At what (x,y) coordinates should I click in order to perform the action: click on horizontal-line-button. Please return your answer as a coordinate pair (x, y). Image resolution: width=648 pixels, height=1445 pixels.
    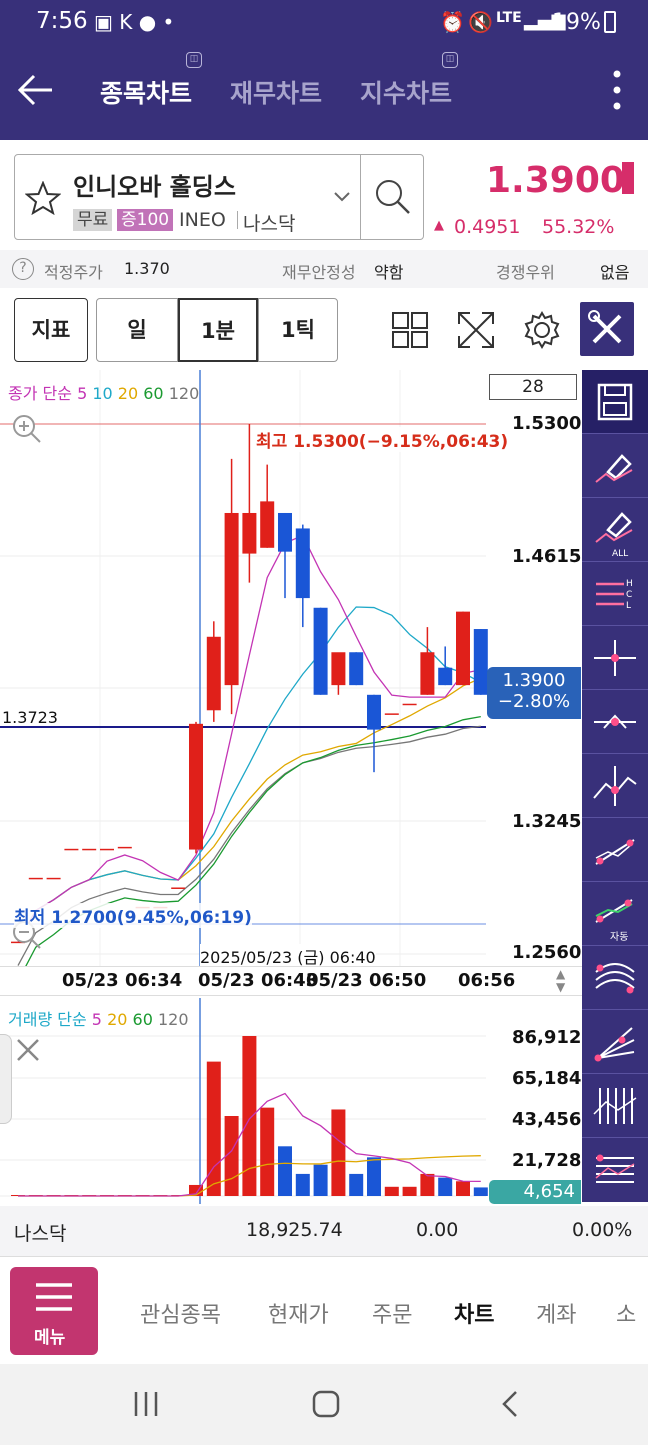
    Looking at the image, I should click on (615, 722).